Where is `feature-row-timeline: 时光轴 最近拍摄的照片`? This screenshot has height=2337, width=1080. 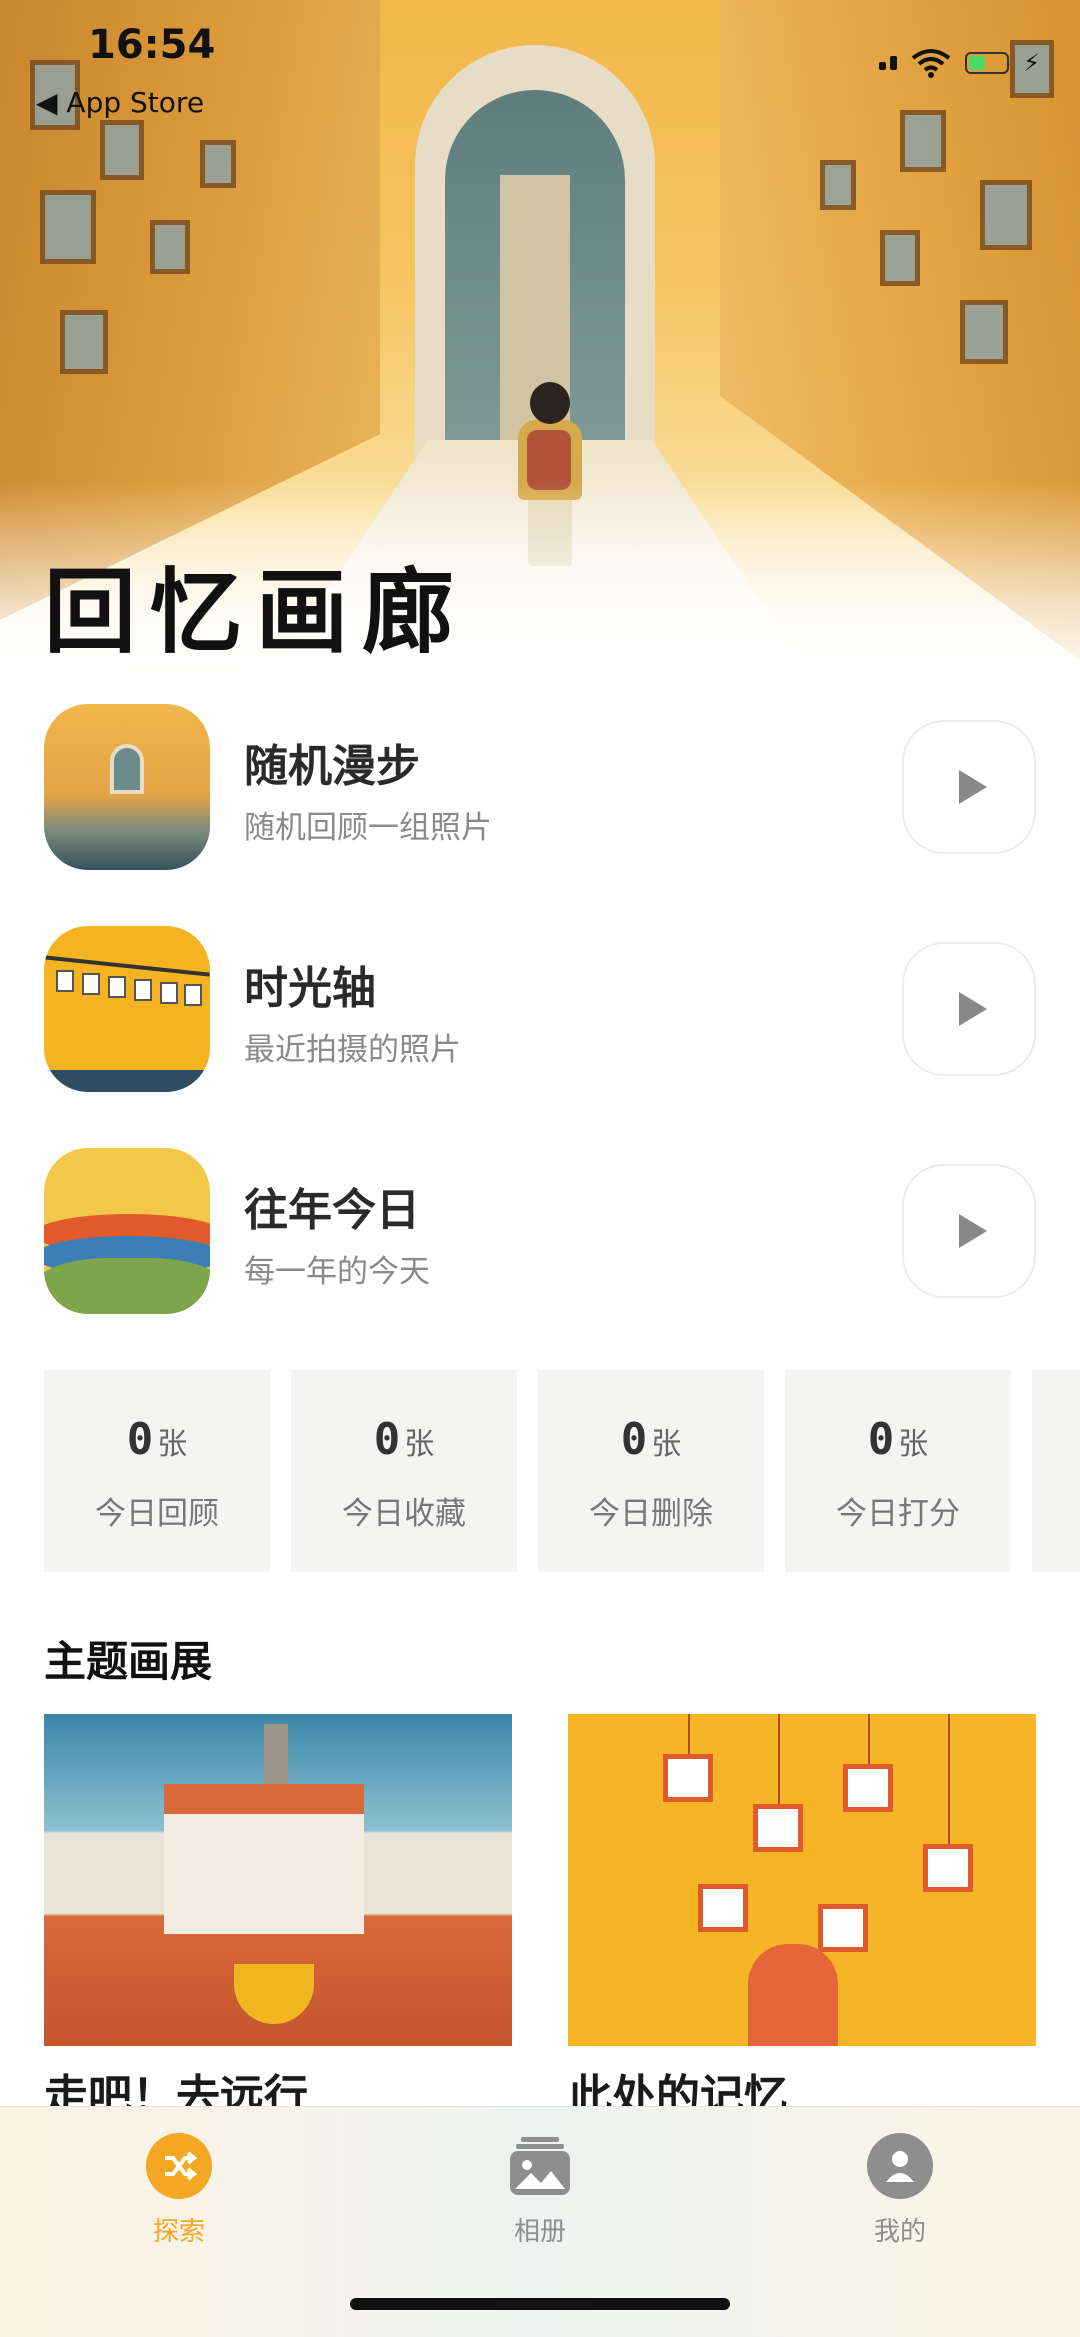
feature-row-timeline: 时光轴 最近拍摄的照片 is located at coordinates (540, 1011).